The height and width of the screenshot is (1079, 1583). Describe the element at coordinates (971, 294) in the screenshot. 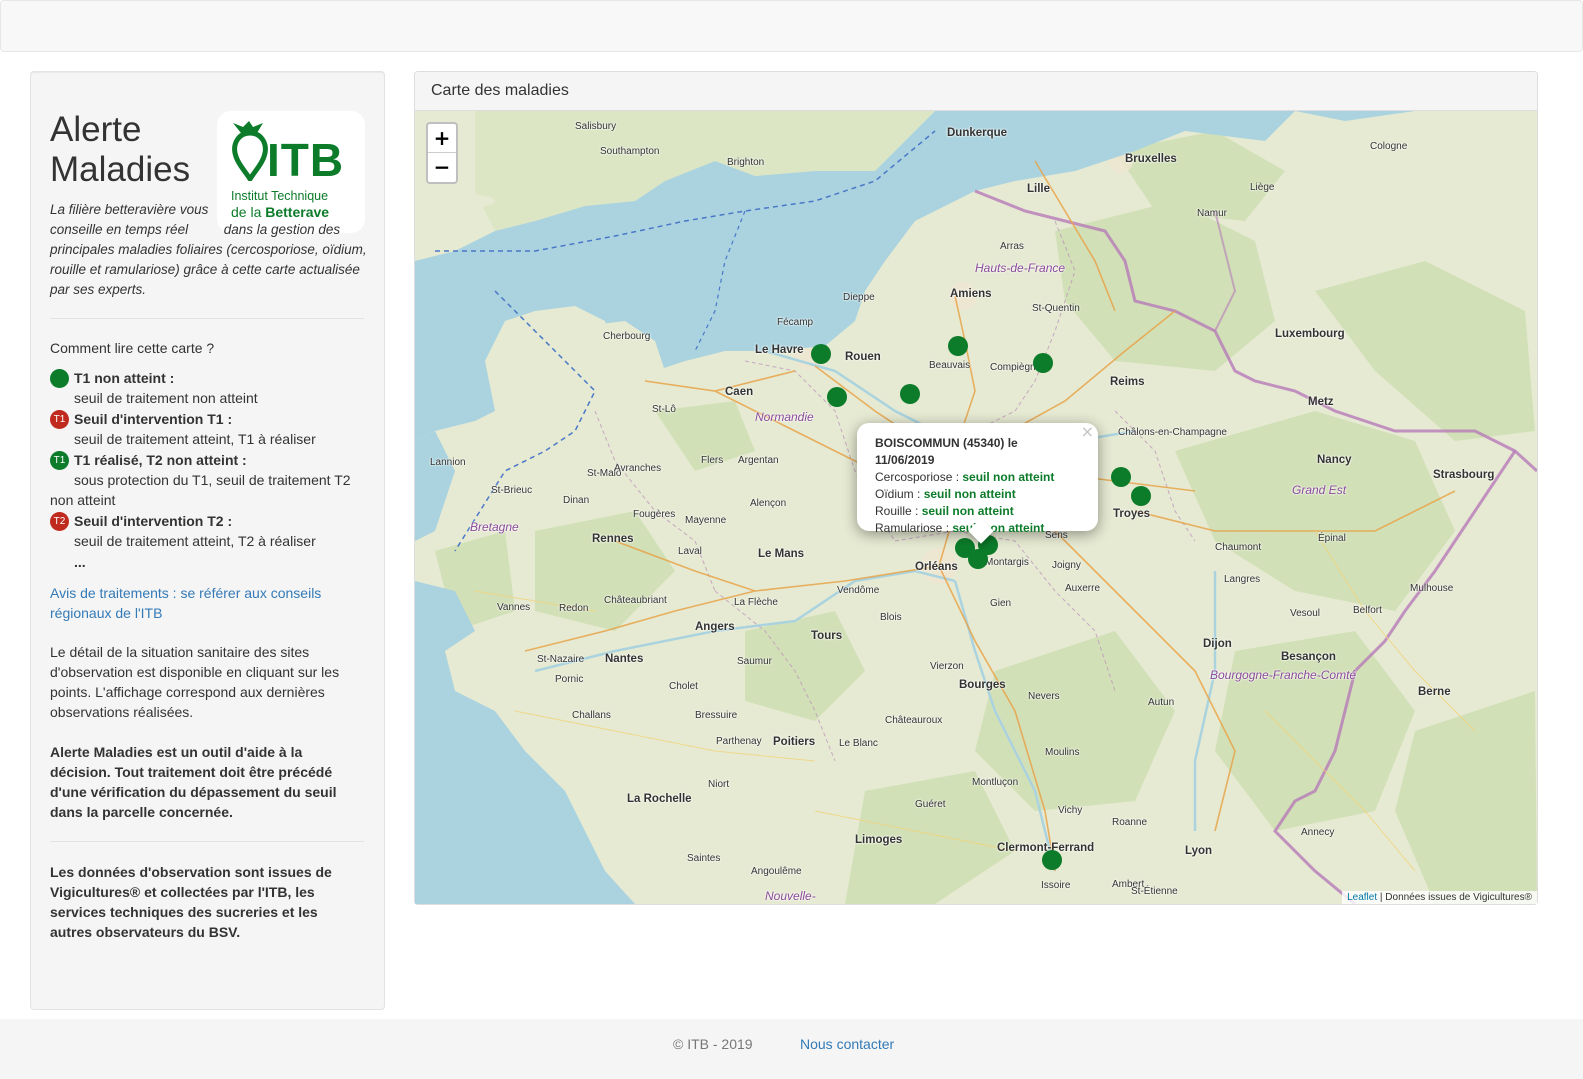

I see `place-label: Amiens` at that location.